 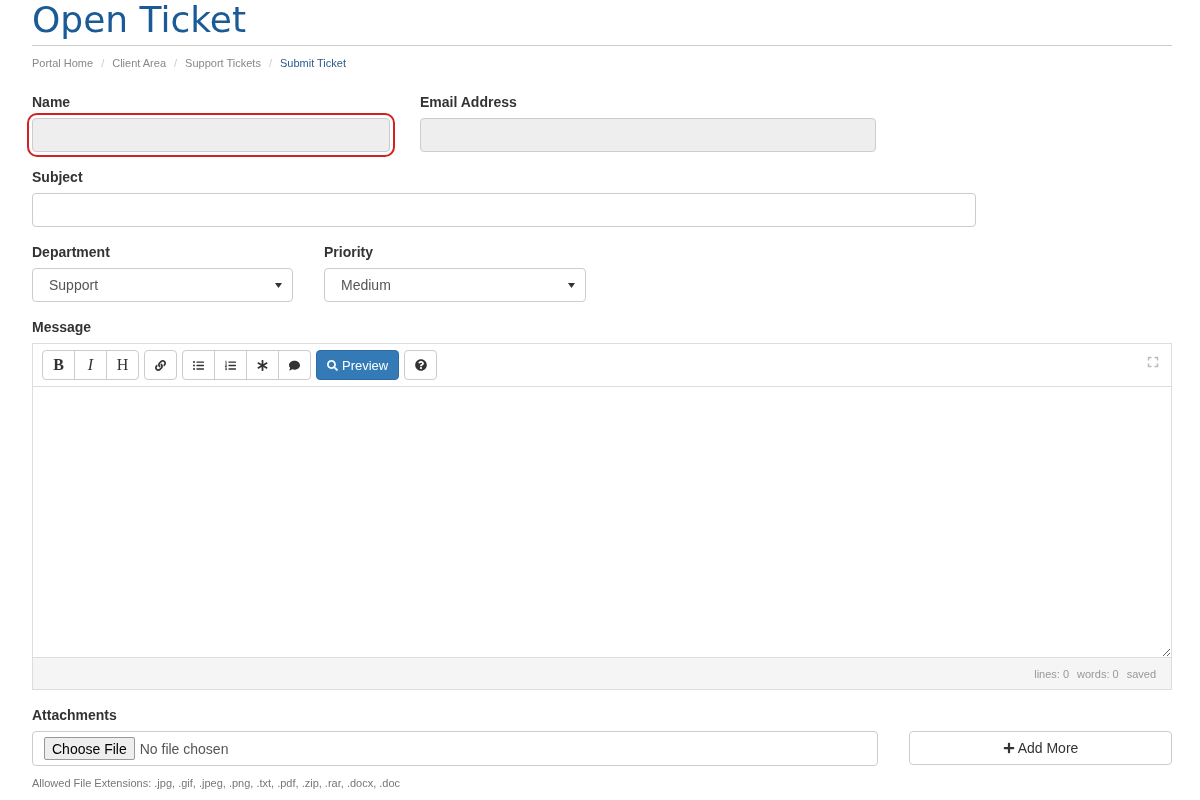 I want to click on subject-input, so click(x=504, y=210).